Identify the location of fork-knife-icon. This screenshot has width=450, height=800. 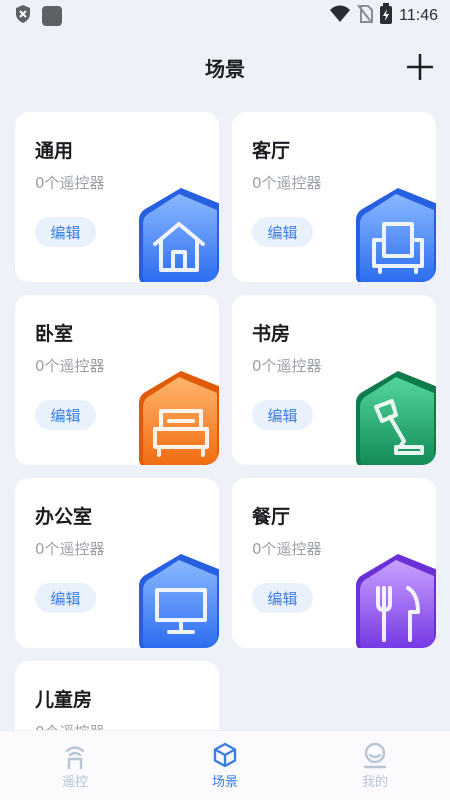
(396, 601).